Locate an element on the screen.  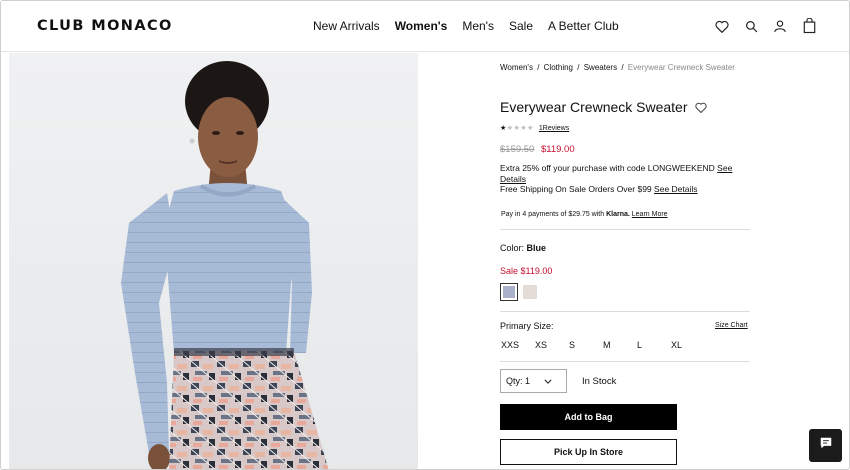
add-to-wishlist-heart-icon is located at coordinates (701, 109).